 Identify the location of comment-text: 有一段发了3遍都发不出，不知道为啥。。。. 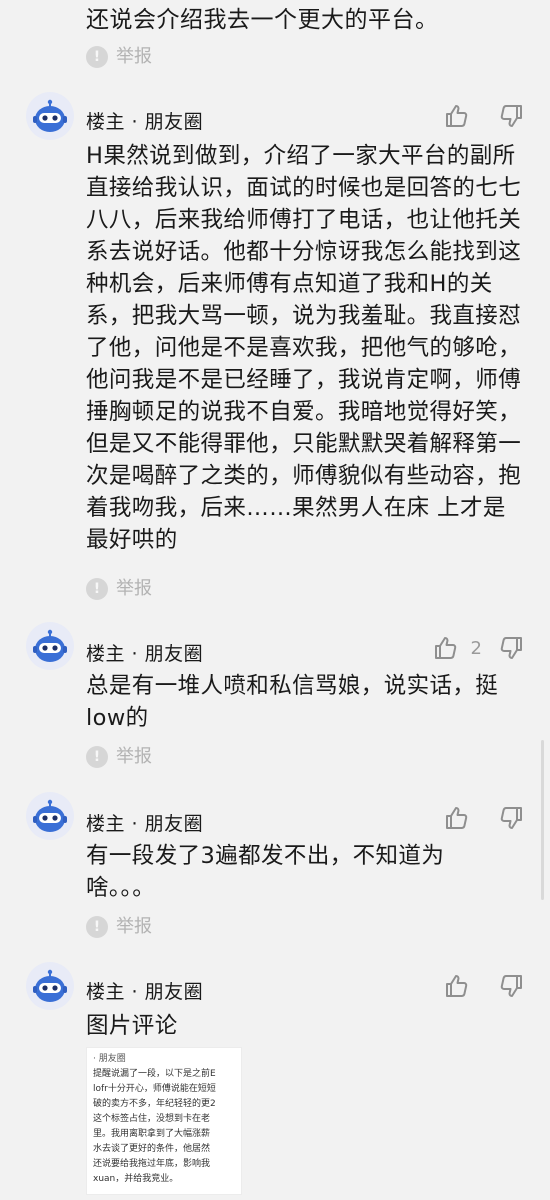
(265, 872).